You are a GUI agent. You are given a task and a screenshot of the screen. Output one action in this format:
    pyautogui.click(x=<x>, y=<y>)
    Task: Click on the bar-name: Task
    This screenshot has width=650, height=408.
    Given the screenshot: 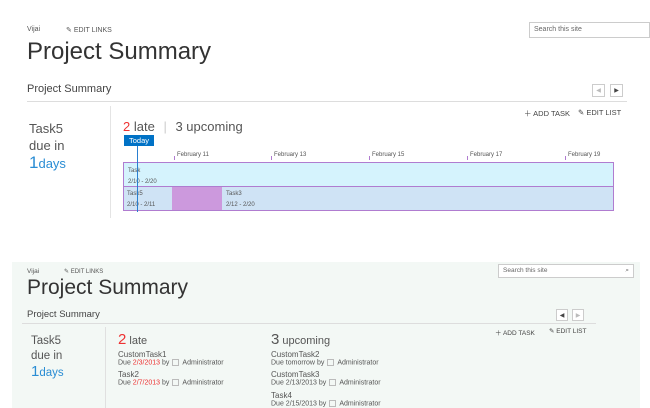 What is the action you would take?
    pyautogui.click(x=134, y=171)
    